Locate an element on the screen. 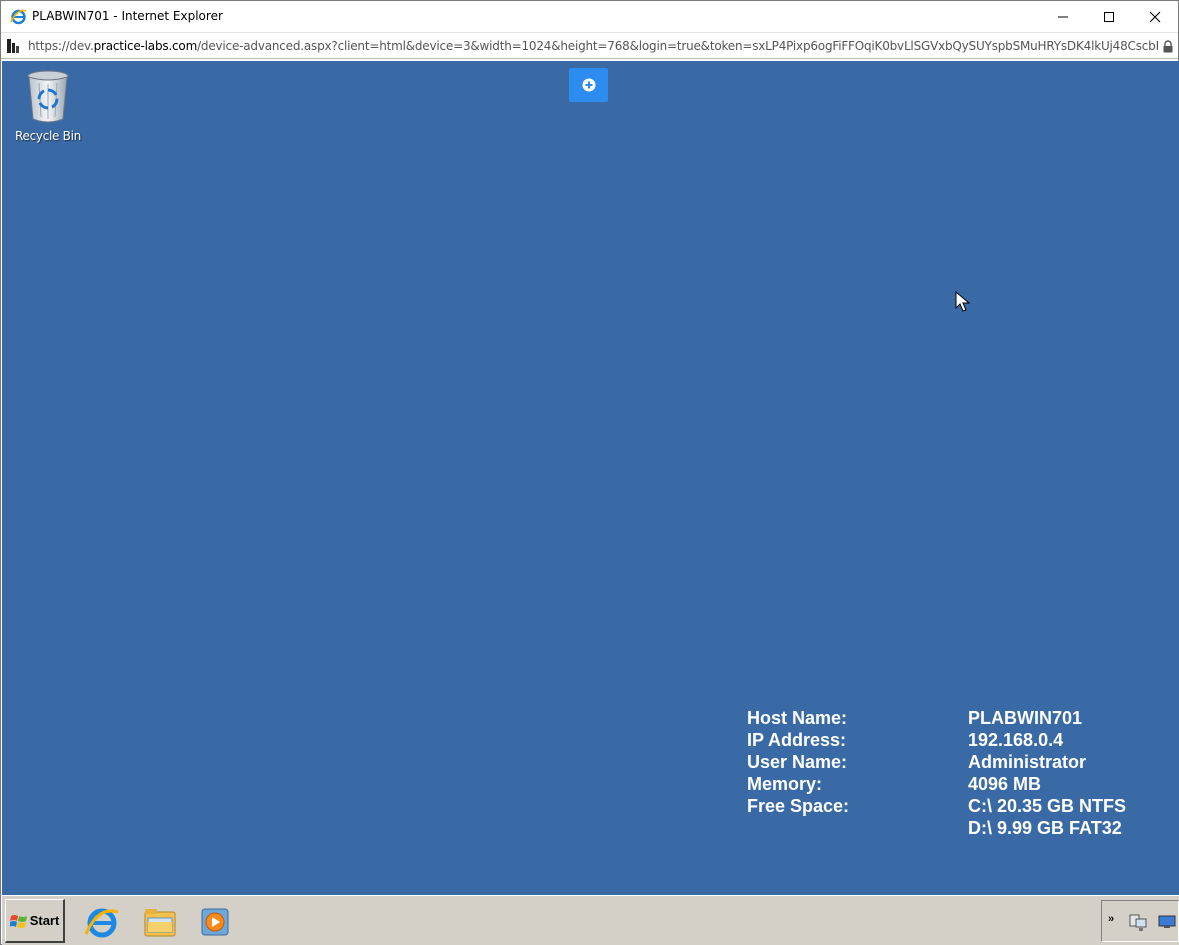  minimize-icon is located at coordinates (1063, 16).